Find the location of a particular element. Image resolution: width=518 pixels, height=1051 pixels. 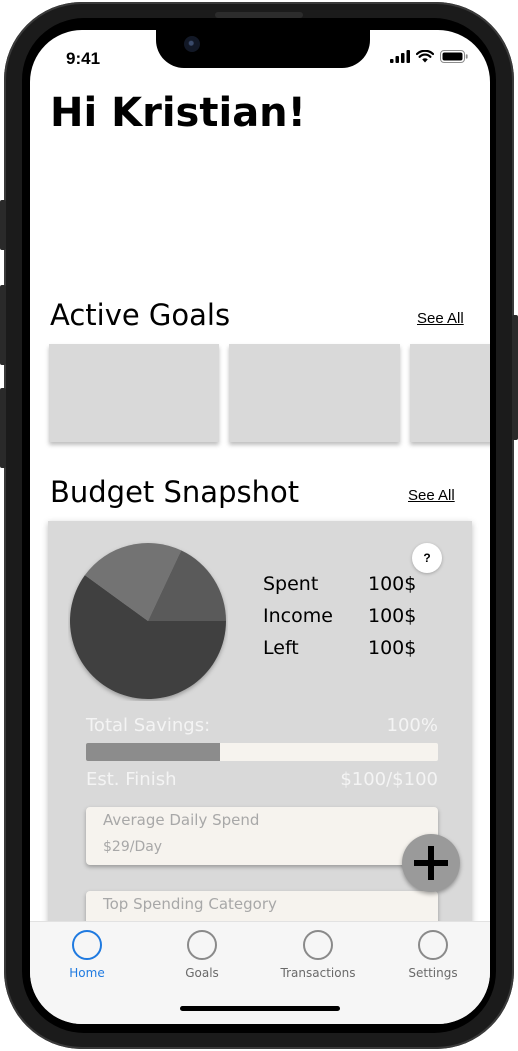

total-savings-label: Total Savings: is located at coordinates (148, 725).